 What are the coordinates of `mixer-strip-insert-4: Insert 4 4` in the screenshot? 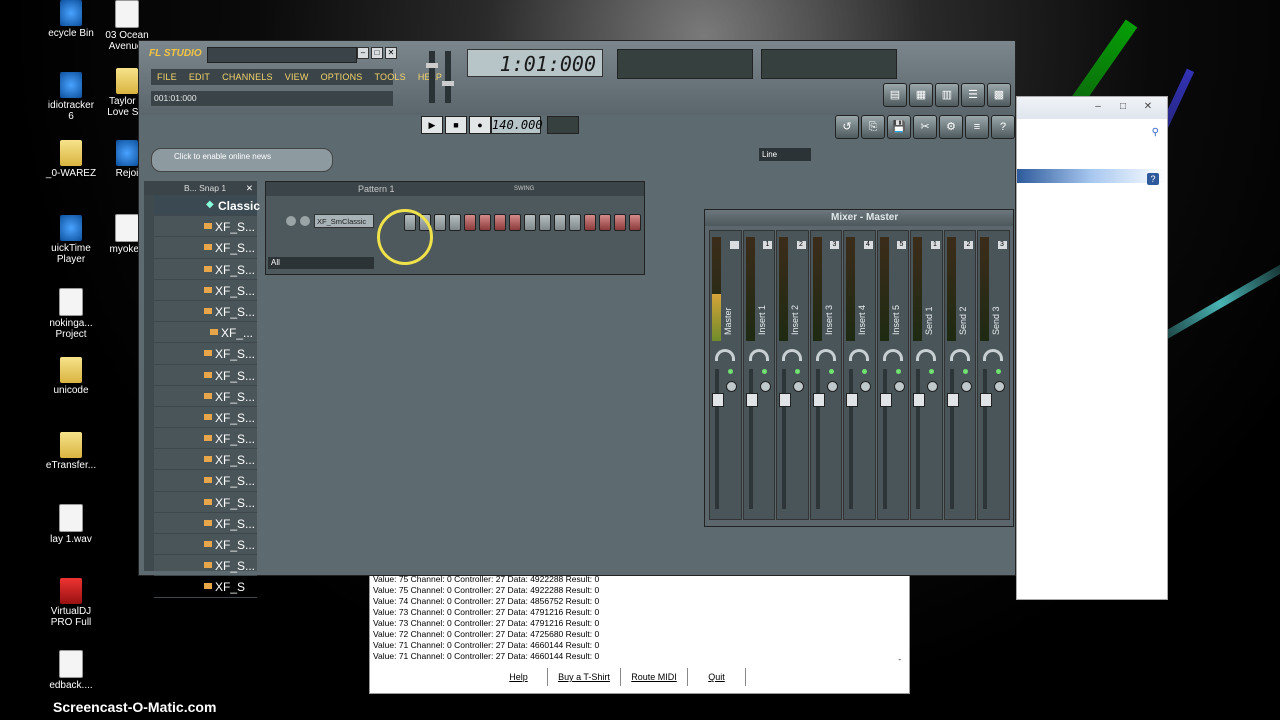 It's located at (859, 375).